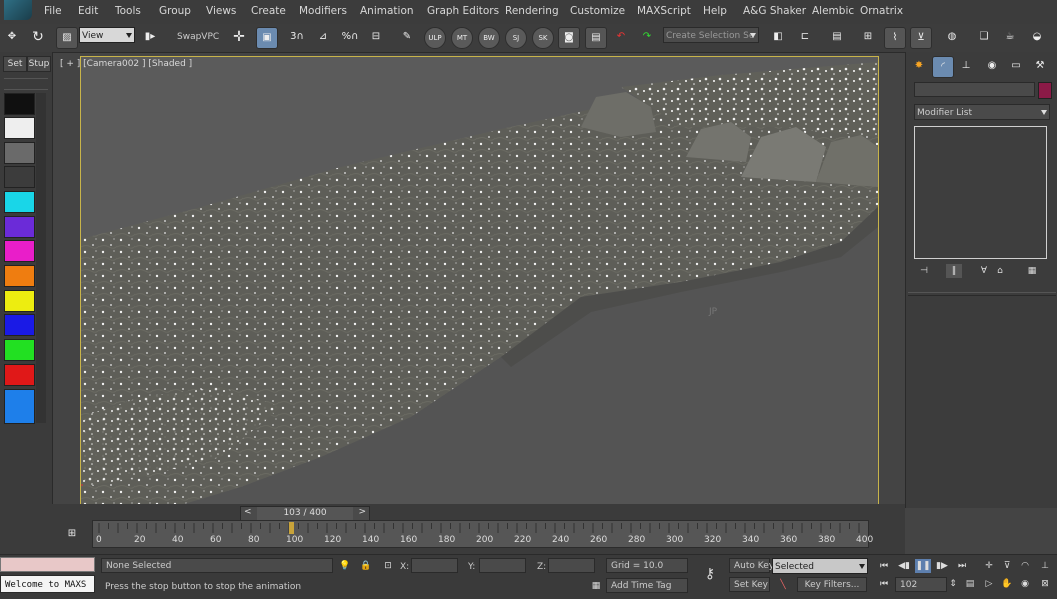  I want to click on zoom-all-icon: ⊽, so click(1007, 566).